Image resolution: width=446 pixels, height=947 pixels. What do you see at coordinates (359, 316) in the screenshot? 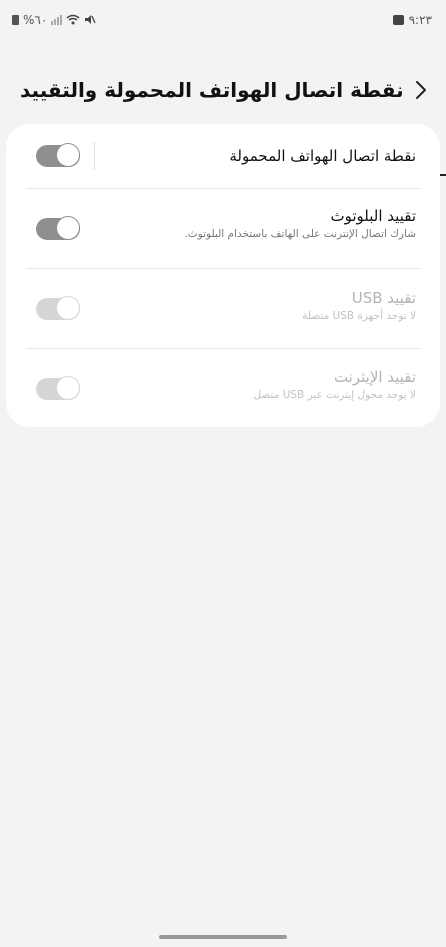
I see `usb-tethering-subtitle: لا توجد أجهزة USB متصلة` at bounding box center [359, 316].